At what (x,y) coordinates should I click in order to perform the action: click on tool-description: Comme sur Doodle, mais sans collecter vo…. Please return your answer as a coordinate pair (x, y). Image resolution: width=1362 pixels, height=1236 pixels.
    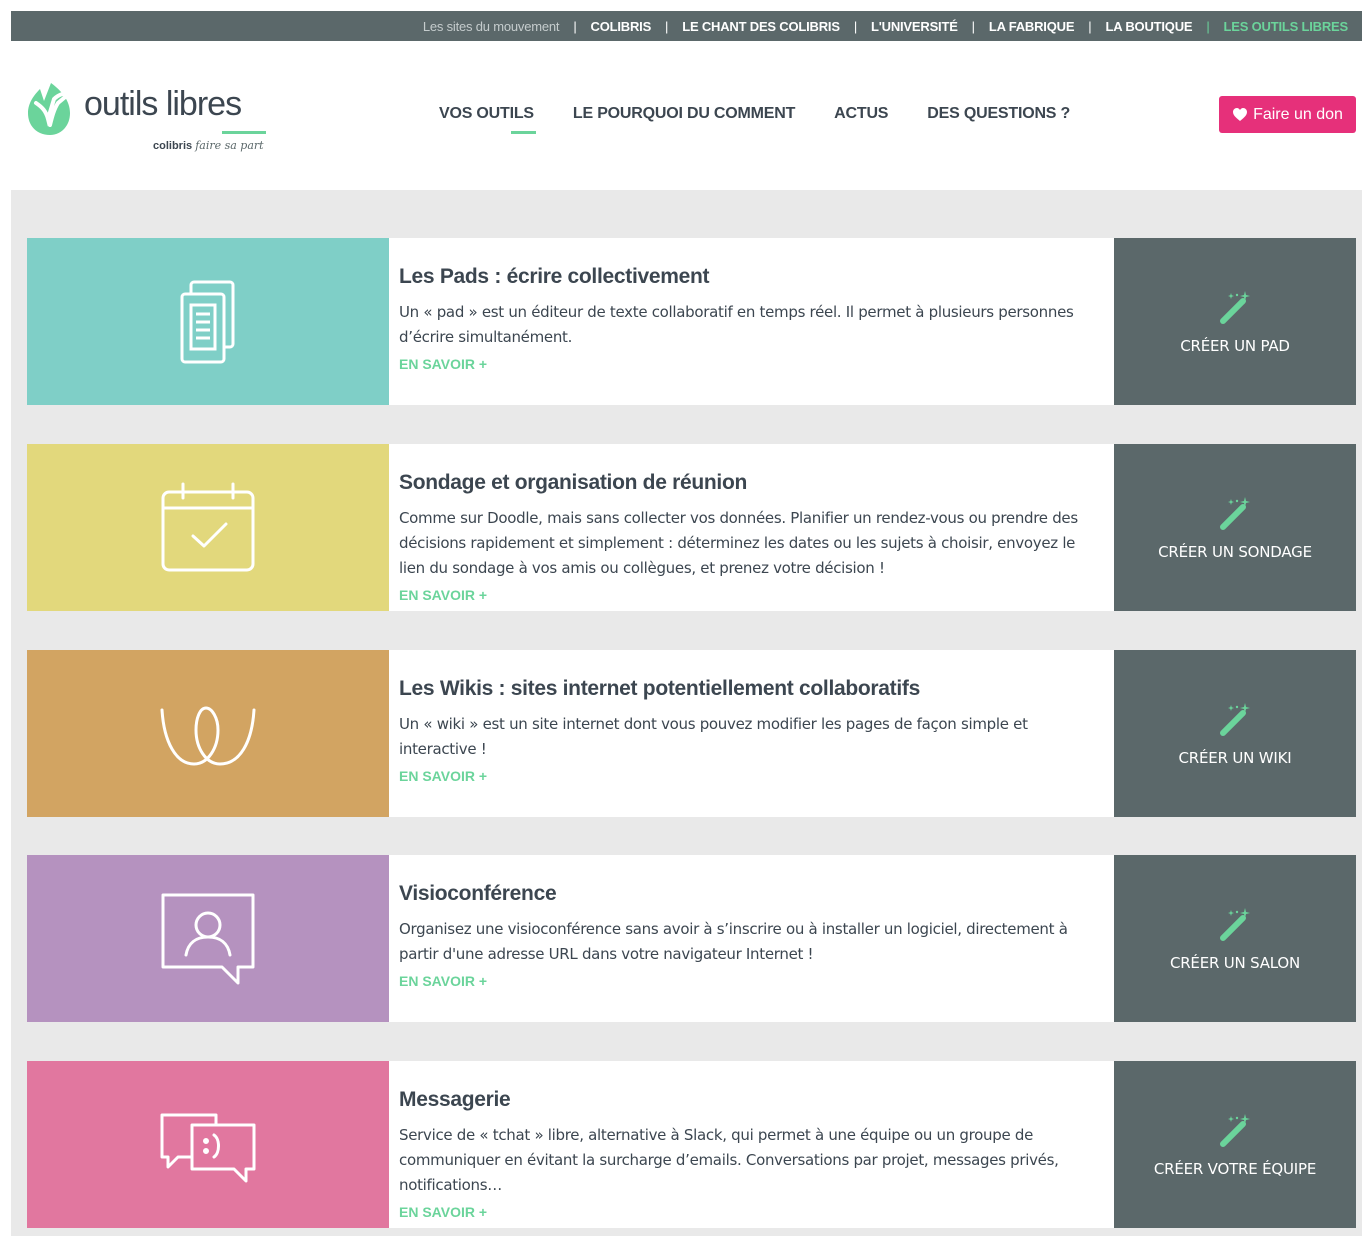
    Looking at the image, I should click on (738, 543).